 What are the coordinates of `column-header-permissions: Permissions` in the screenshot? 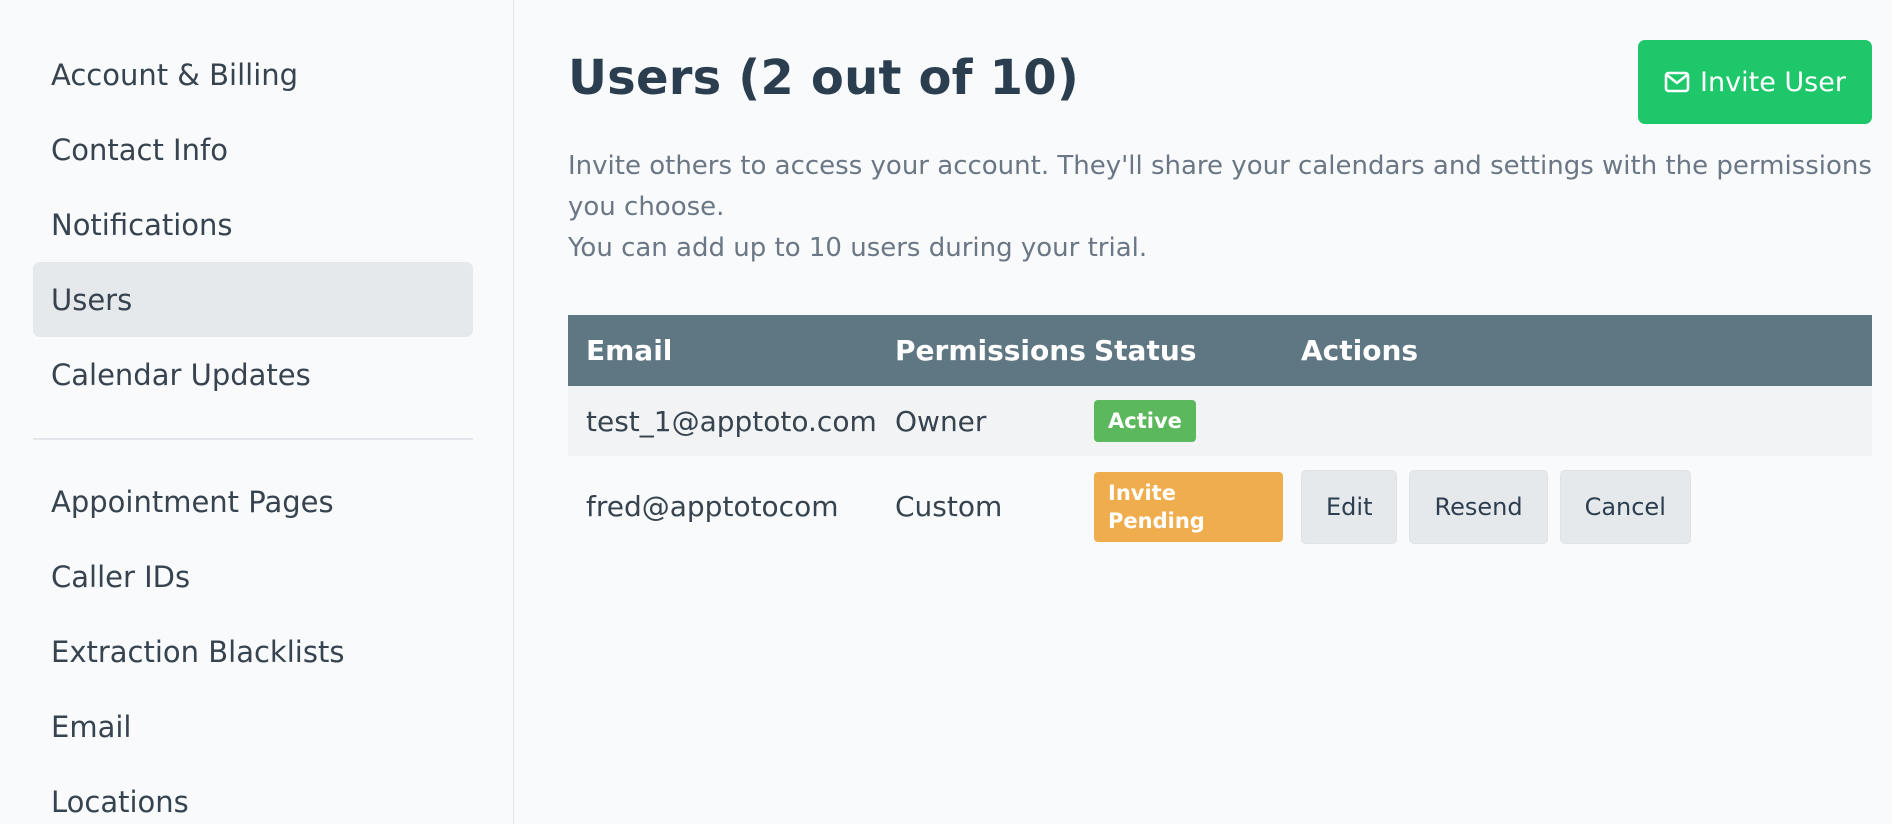 It's located at (981, 350).